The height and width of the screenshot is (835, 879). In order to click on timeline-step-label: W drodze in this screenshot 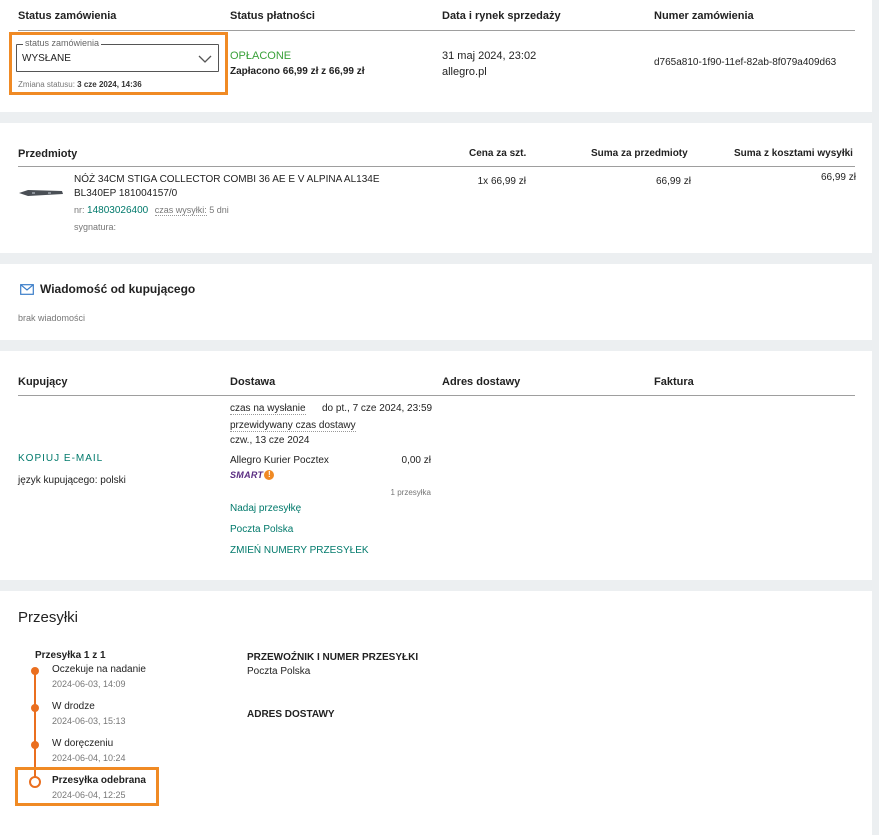, I will do `click(73, 706)`.